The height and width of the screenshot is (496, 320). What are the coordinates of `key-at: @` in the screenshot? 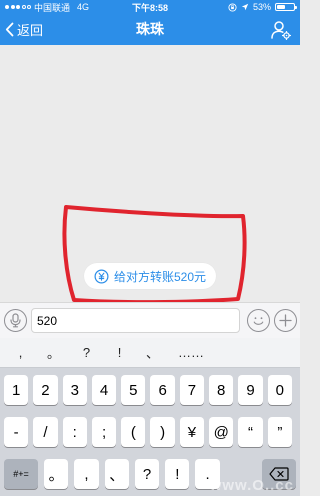 It's located at (221, 432).